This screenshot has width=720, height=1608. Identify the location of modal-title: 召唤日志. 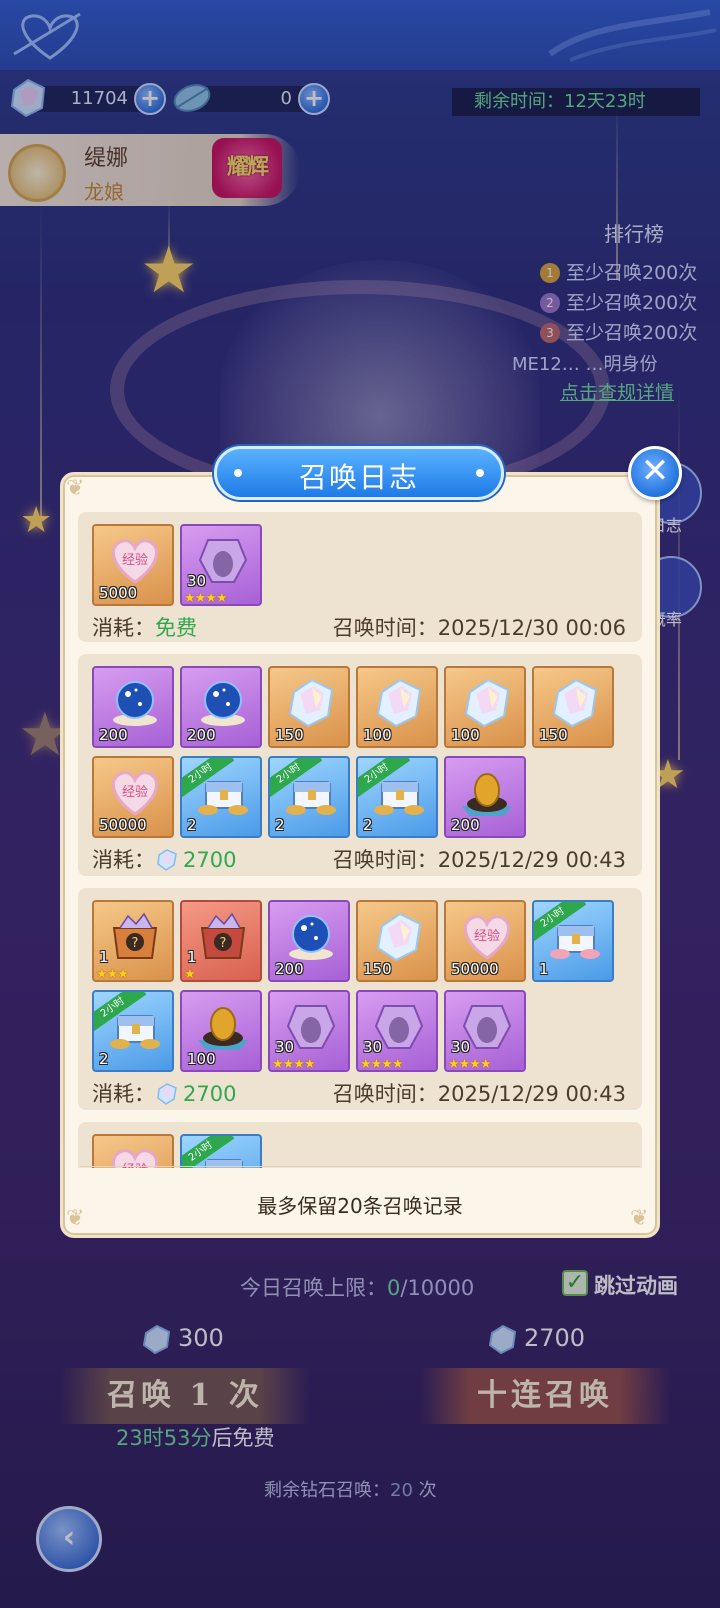
(358, 477).